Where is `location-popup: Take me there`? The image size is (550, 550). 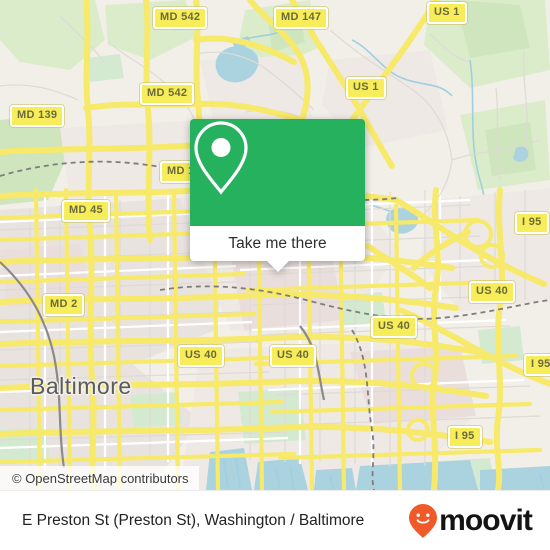 location-popup: Take me there is located at coordinates (277, 195).